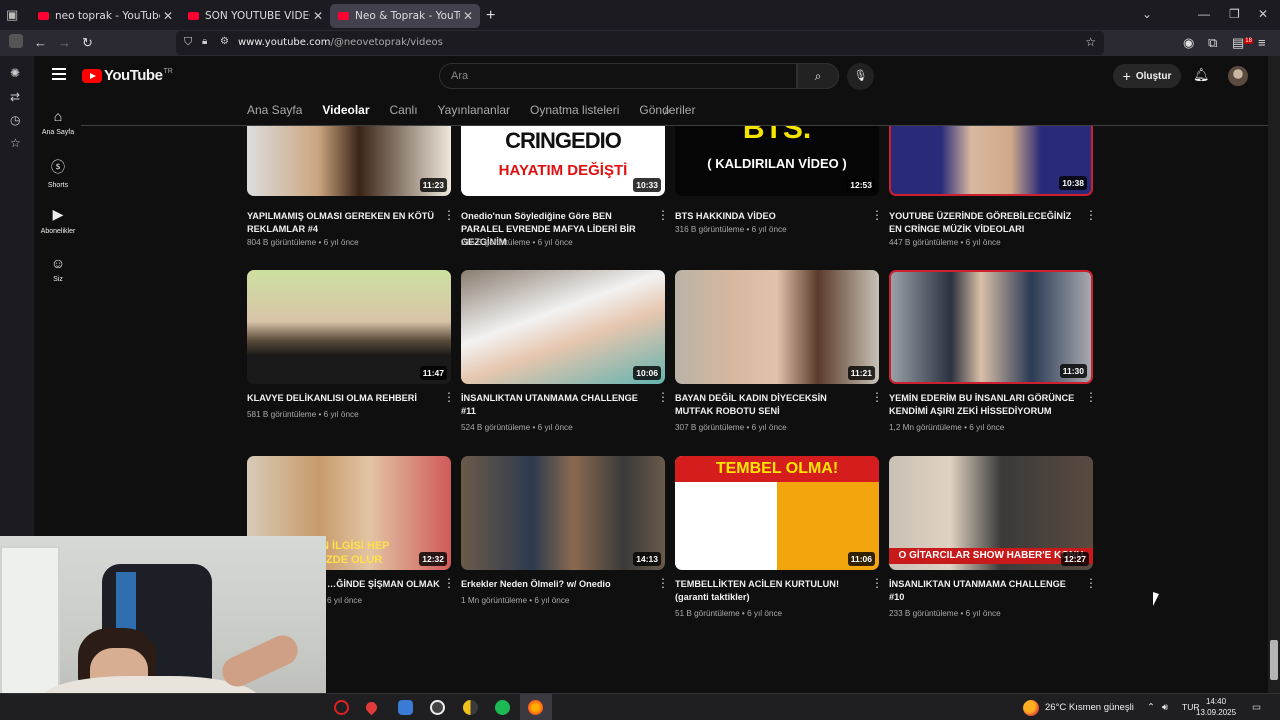 This screenshot has height=720, width=1280. What do you see at coordinates (15, 120) in the screenshot?
I see `history-icon: ◷` at bounding box center [15, 120].